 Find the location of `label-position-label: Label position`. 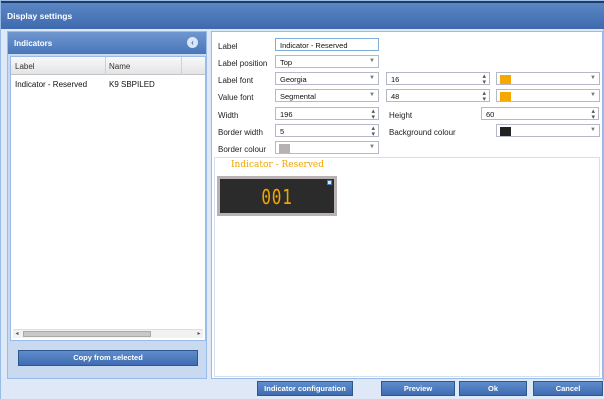

label-position-label: Label position is located at coordinates (243, 63).